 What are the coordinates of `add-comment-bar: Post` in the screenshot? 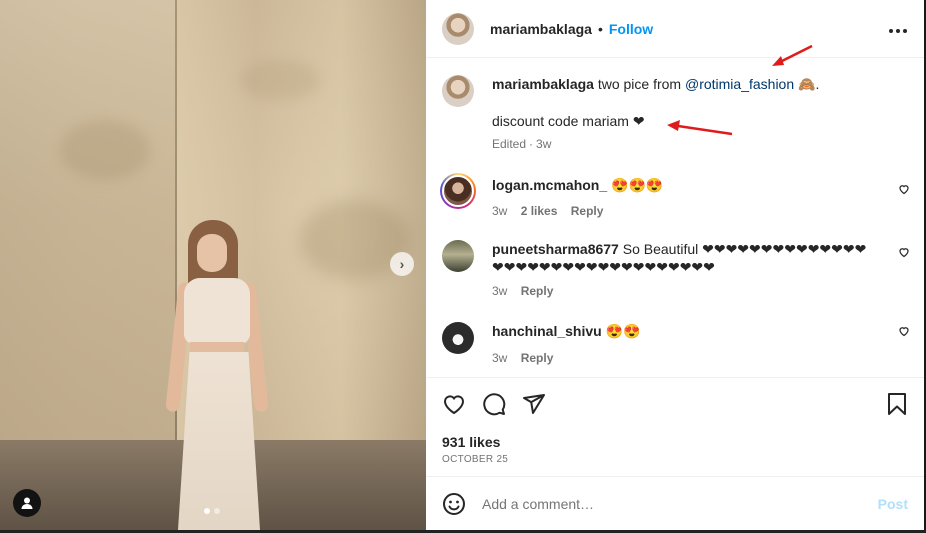 It's located at (675, 503).